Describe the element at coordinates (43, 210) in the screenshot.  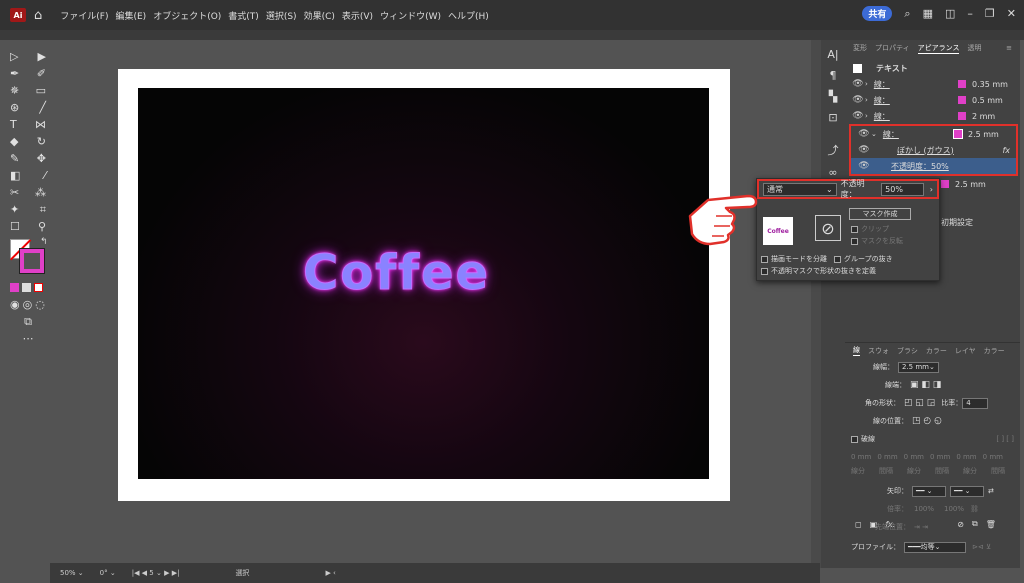
I see `artboard-tool-icon: ⌗` at that location.